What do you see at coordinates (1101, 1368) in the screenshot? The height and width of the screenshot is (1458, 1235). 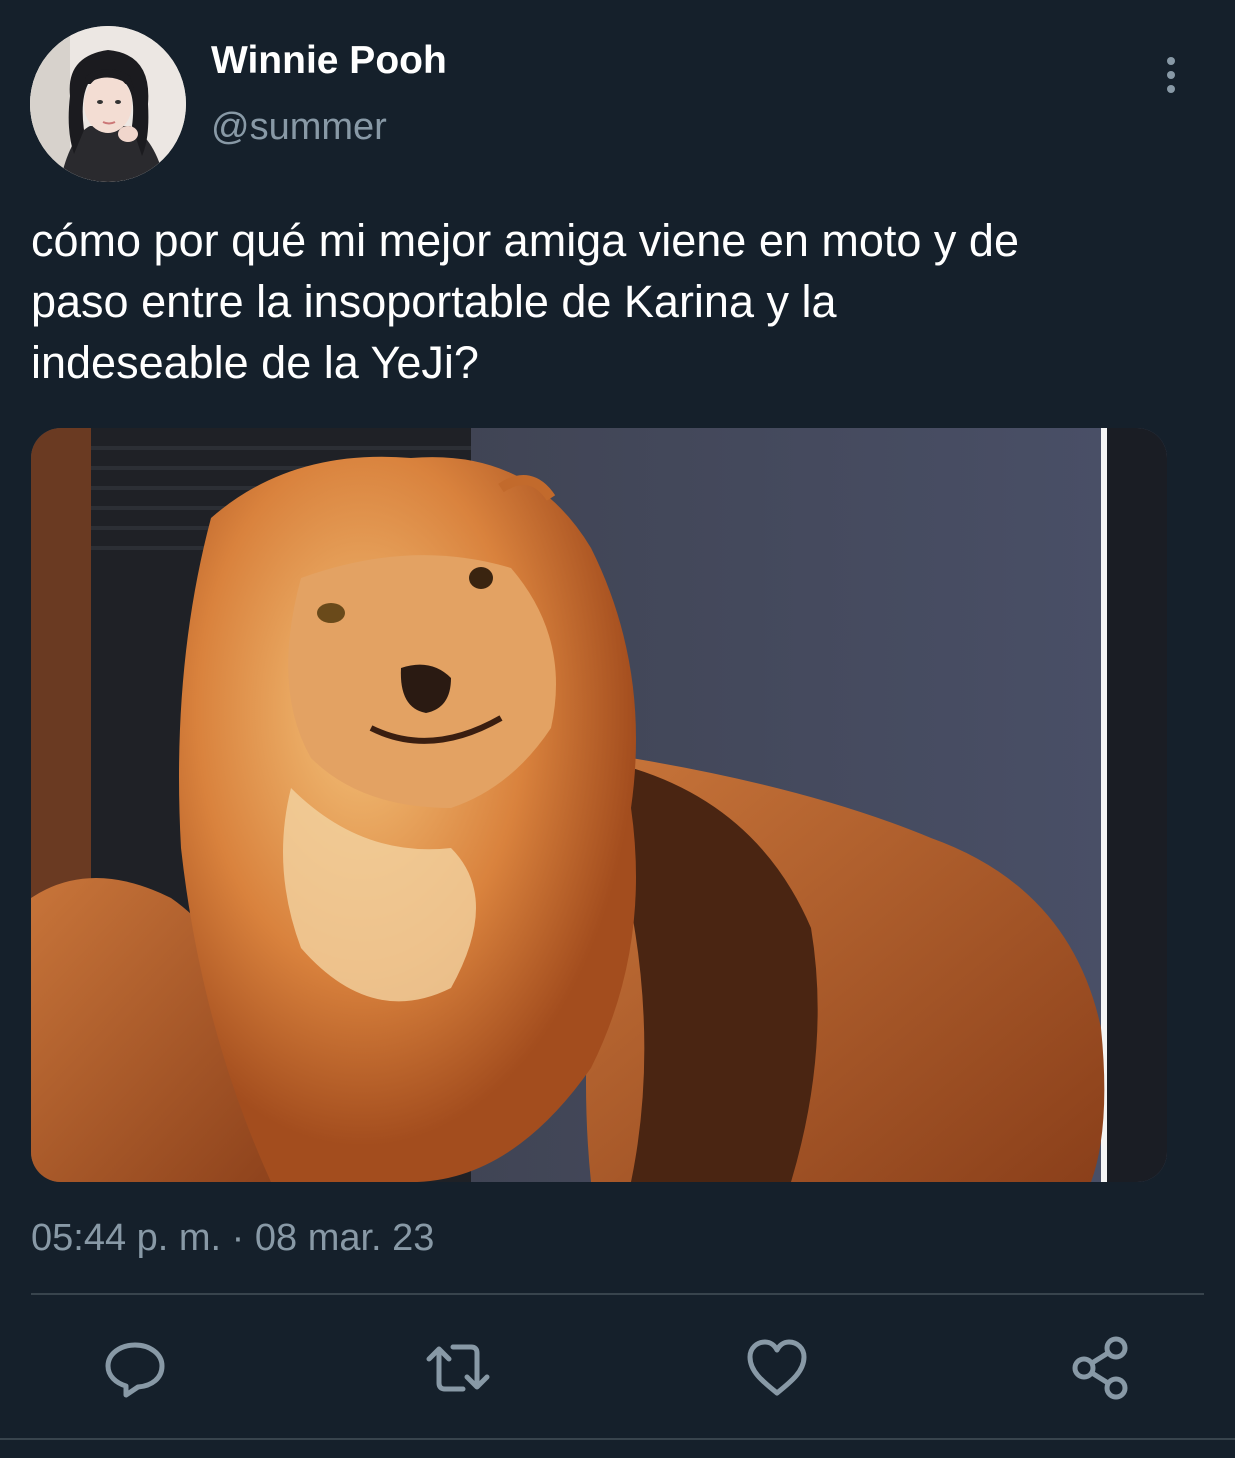 I see `share-icon` at bounding box center [1101, 1368].